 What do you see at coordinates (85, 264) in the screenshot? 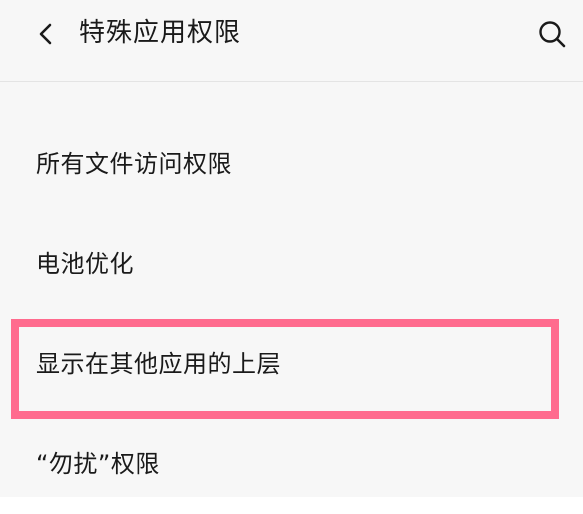
I see `list-item-label: 电池优化` at bounding box center [85, 264].